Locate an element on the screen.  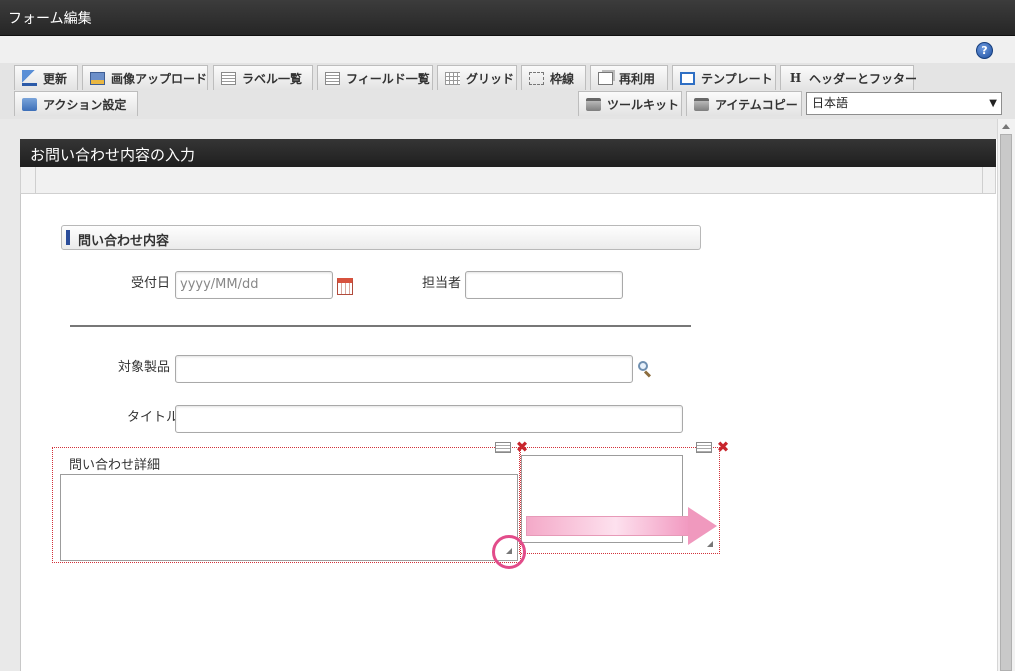
template-icon is located at coordinates (687, 78).